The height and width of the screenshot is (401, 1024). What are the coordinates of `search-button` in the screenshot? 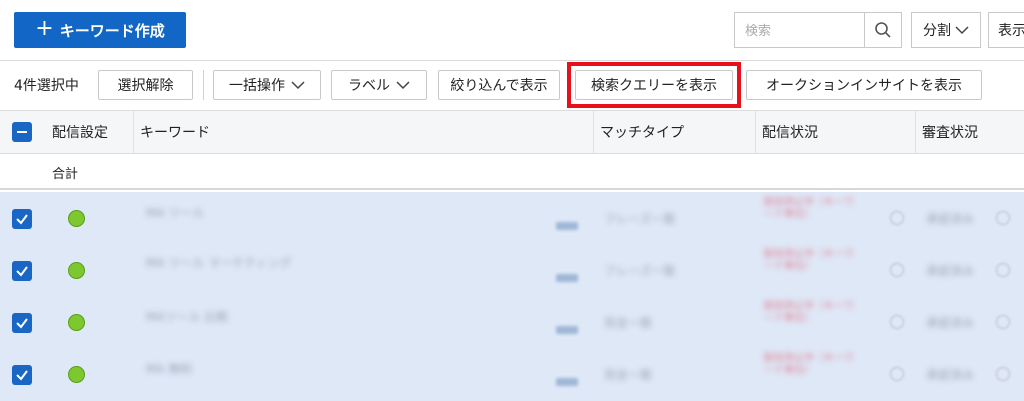 It's located at (883, 30).